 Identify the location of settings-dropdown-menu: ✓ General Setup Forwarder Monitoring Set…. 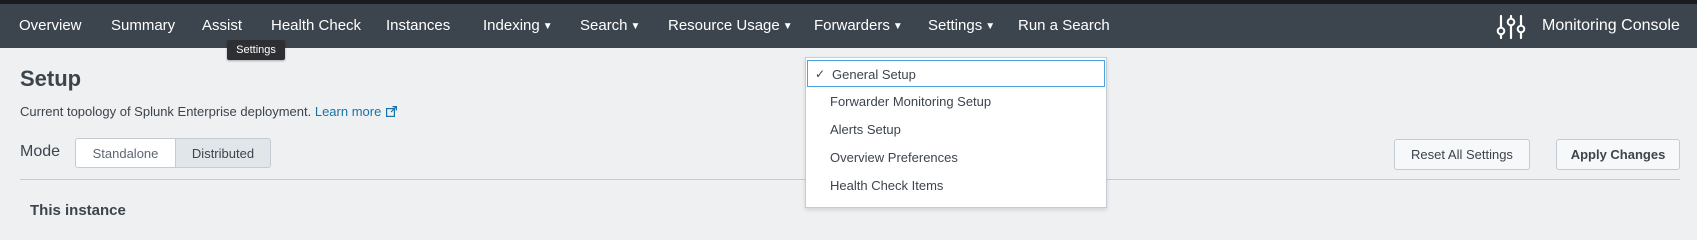
(956, 132).